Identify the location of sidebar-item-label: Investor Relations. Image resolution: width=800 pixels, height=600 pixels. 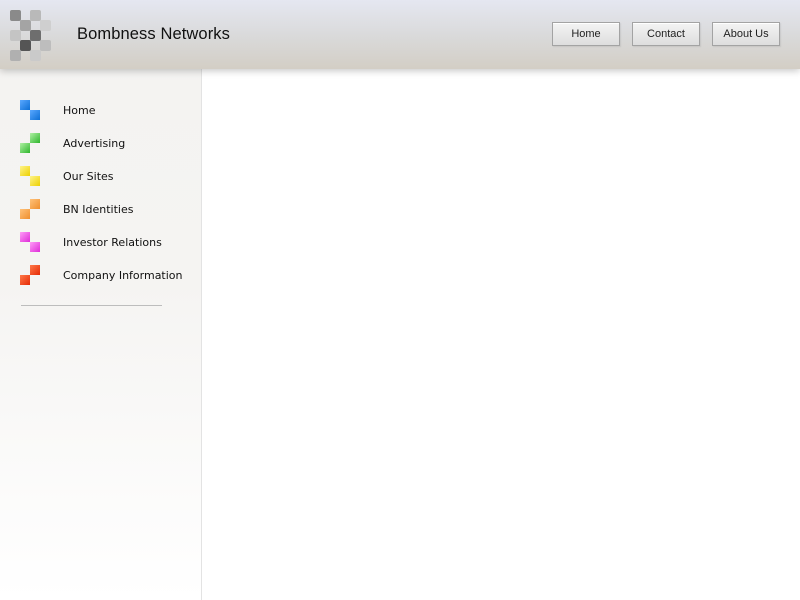
(112, 242).